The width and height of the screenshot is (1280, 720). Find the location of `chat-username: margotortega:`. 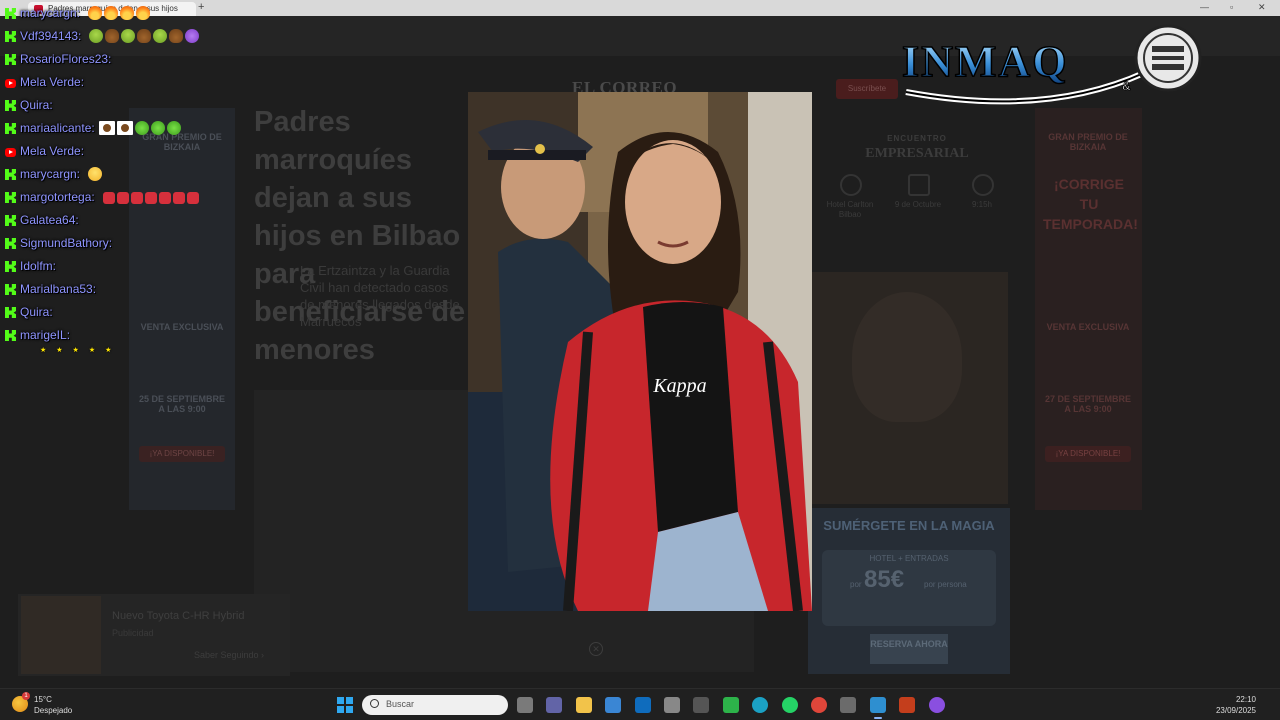

chat-username: margotortega: is located at coordinates (57, 197).